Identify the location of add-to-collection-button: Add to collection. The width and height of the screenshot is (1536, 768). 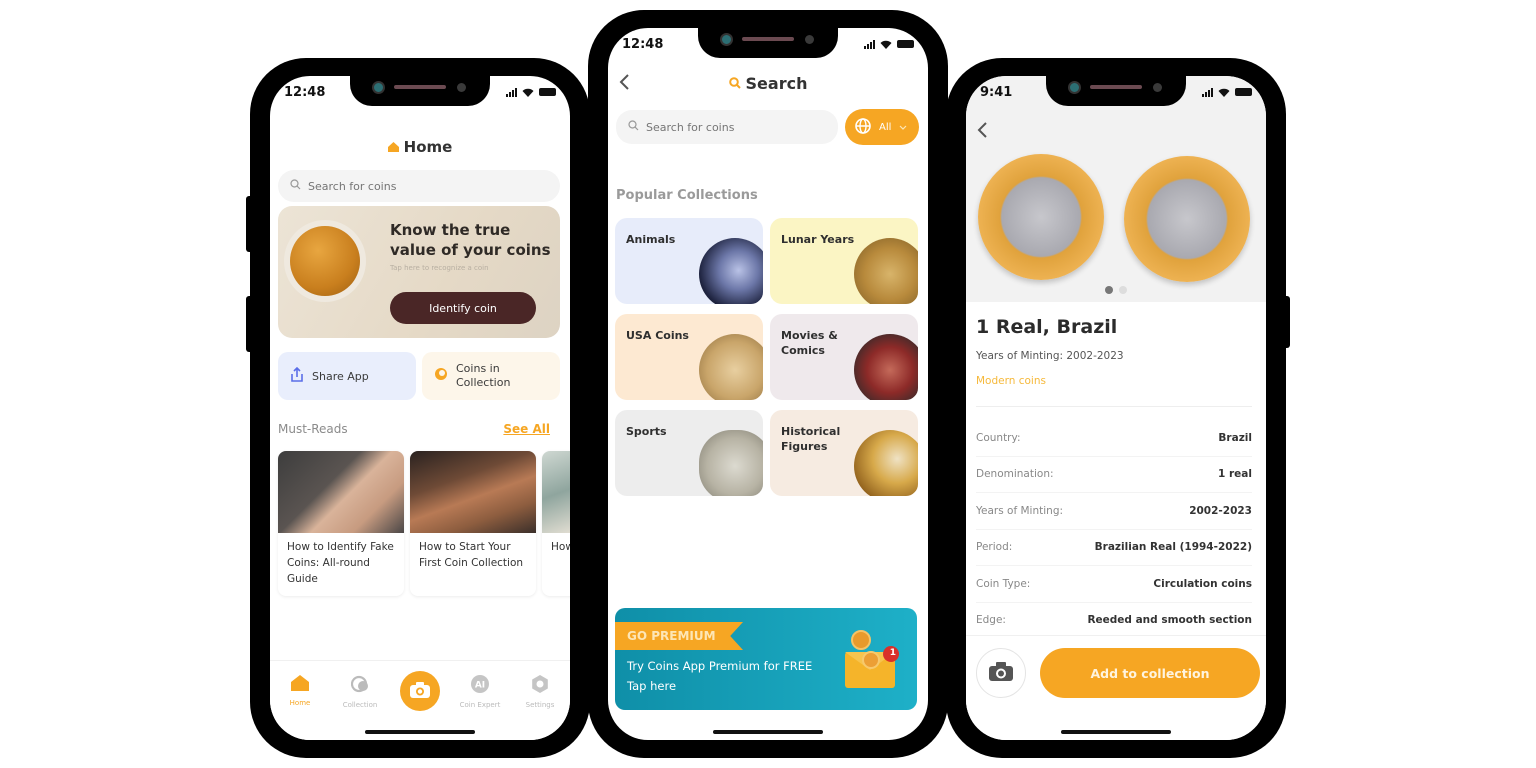
(1150, 673).